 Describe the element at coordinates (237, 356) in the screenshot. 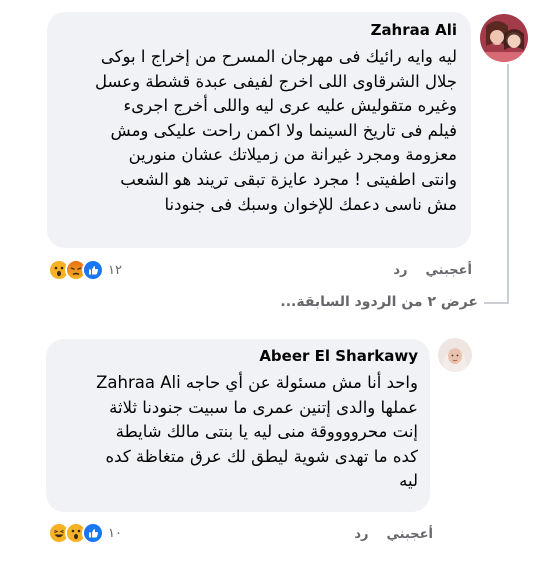

I see `comment-author: Abeer El Sharkawy` at that location.